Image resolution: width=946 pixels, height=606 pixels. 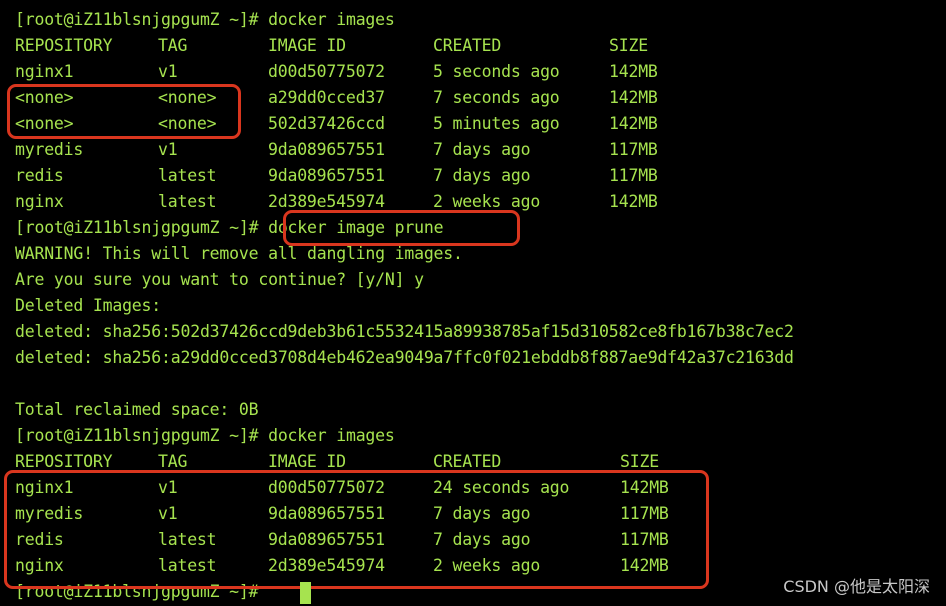 I want to click on watermark: CSDN @他是太阳深, so click(x=856, y=586).